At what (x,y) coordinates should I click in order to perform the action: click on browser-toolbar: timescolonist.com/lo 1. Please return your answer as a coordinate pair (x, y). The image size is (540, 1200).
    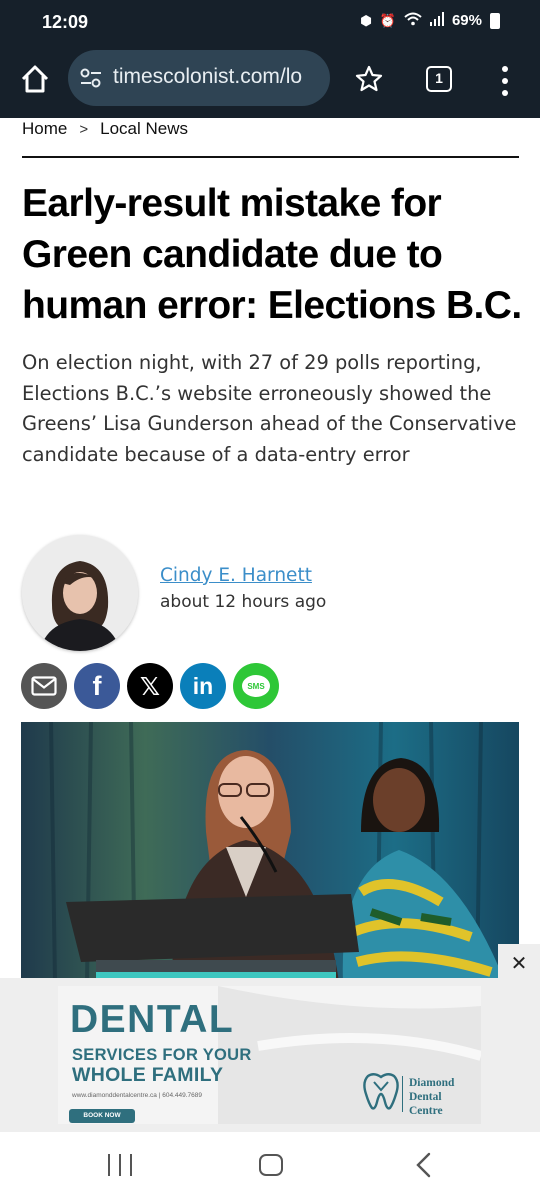
    Looking at the image, I should click on (270, 81).